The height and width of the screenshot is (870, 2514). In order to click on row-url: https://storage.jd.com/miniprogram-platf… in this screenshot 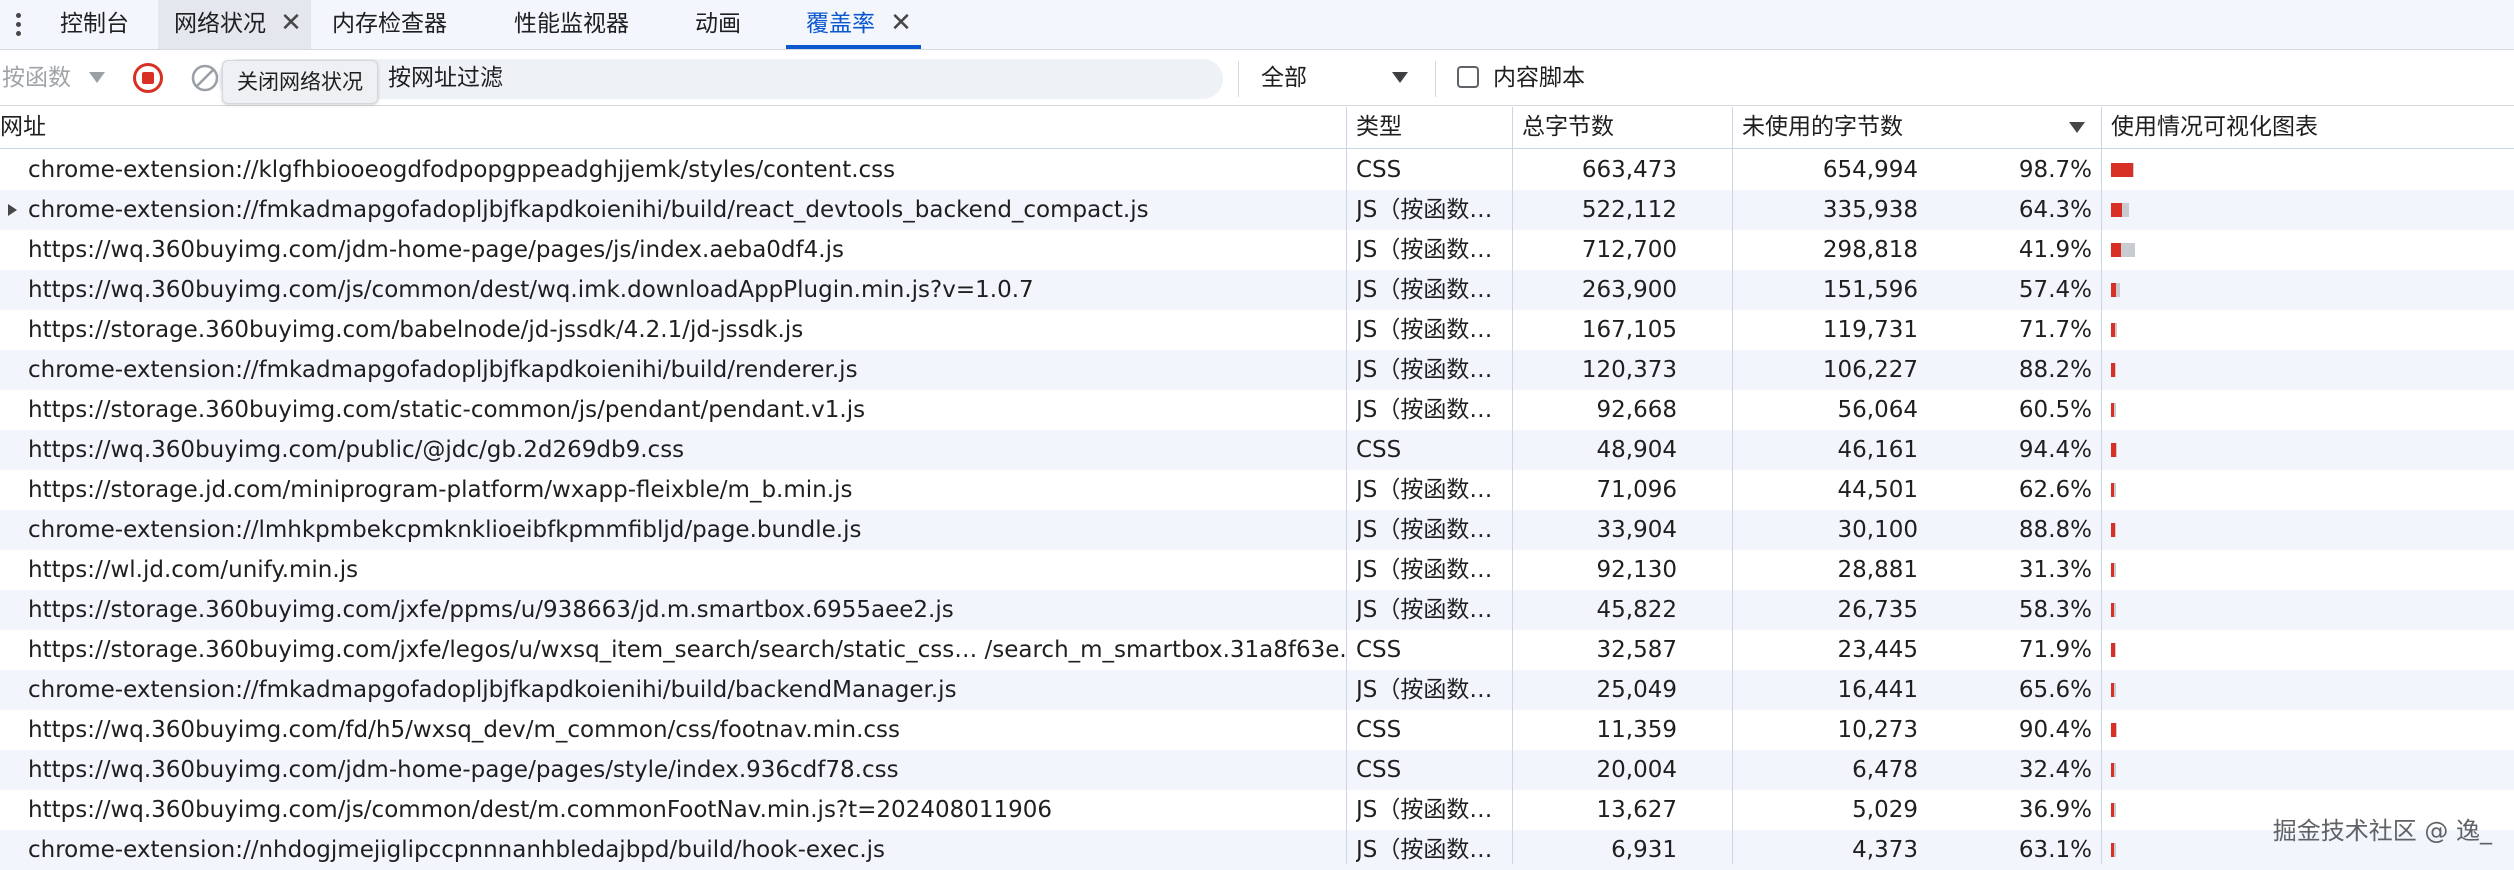, I will do `click(687, 490)`.